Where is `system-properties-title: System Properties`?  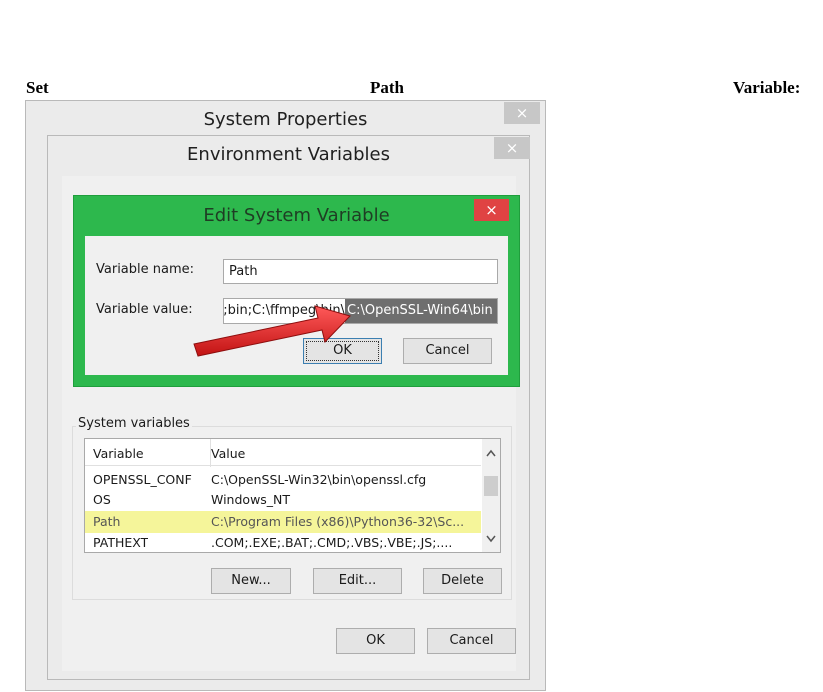 system-properties-title: System Properties is located at coordinates (285, 119).